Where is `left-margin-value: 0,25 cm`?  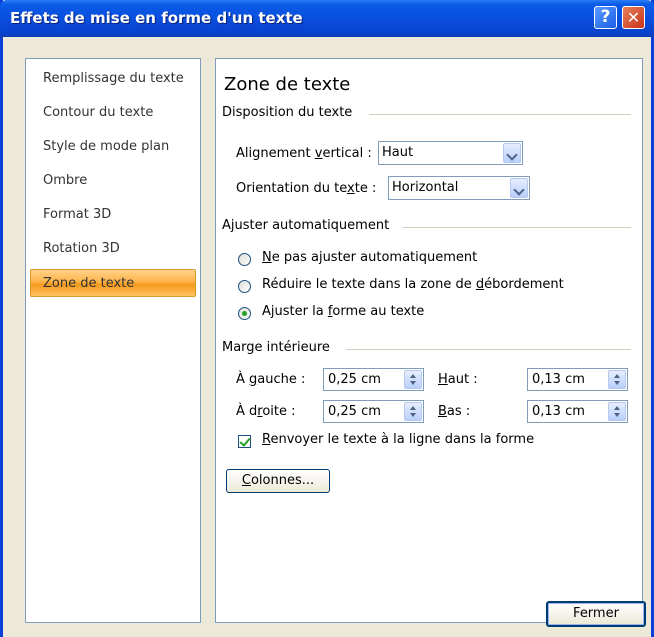
left-margin-value: 0,25 cm is located at coordinates (354, 379).